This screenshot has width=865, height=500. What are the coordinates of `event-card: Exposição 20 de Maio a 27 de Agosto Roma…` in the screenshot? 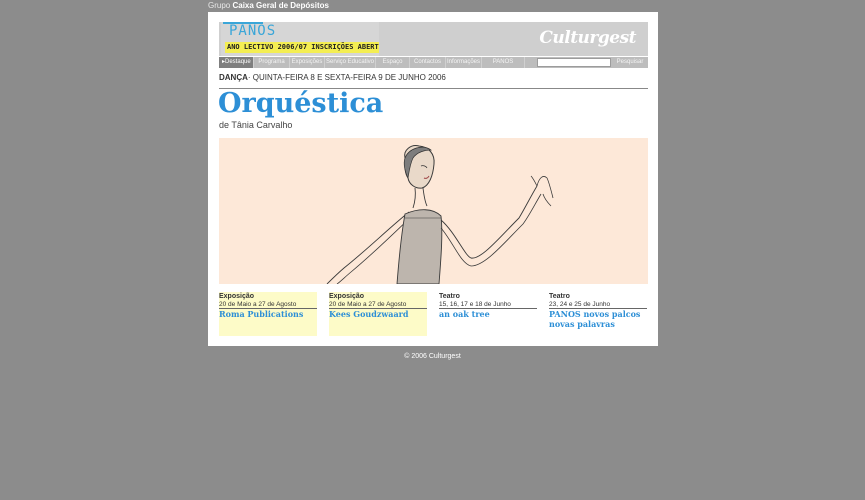 It's located at (268, 314).